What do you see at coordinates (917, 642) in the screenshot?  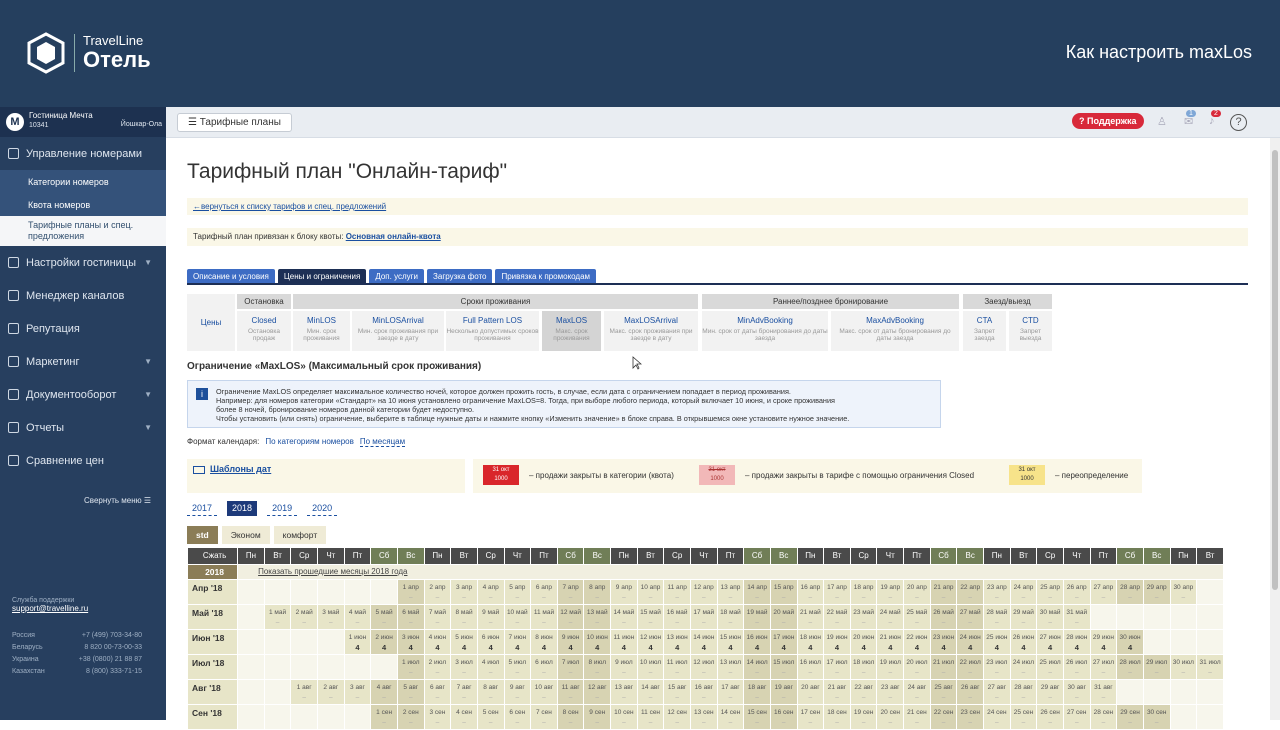 I see `calendar-day-cell: 22 июн 4` at bounding box center [917, 642].